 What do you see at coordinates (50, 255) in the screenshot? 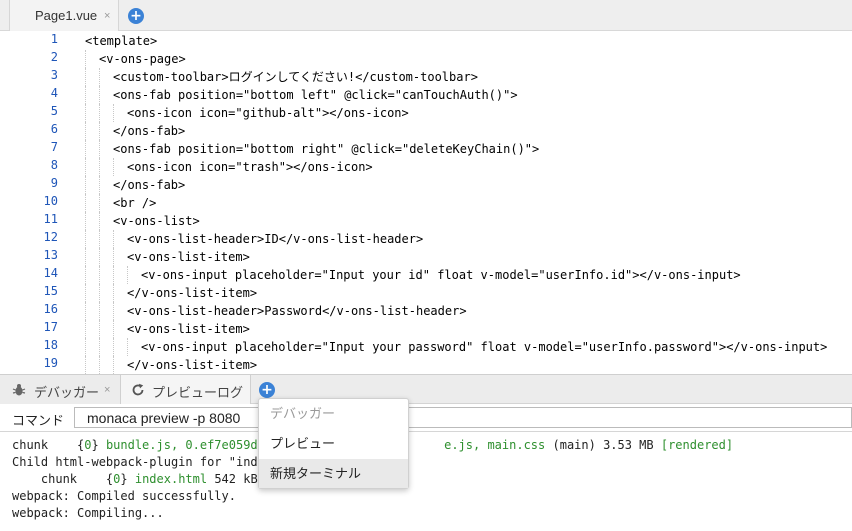
I see `line-number: 13` at bounding box center [50, 255].